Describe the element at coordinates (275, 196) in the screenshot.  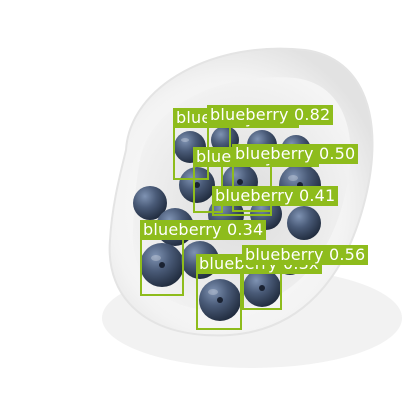
I see `detection-label: blueberry 0.41` at that location.